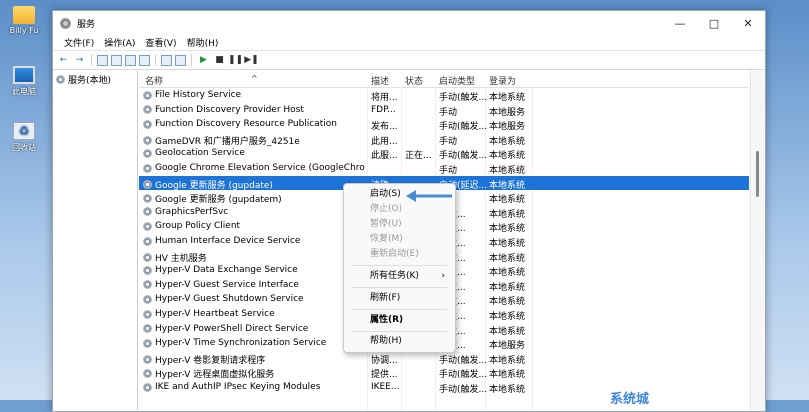 The width and height of the screenshot is (809, 412). I want to click on vertical-scrollbar, so click(757, 241).